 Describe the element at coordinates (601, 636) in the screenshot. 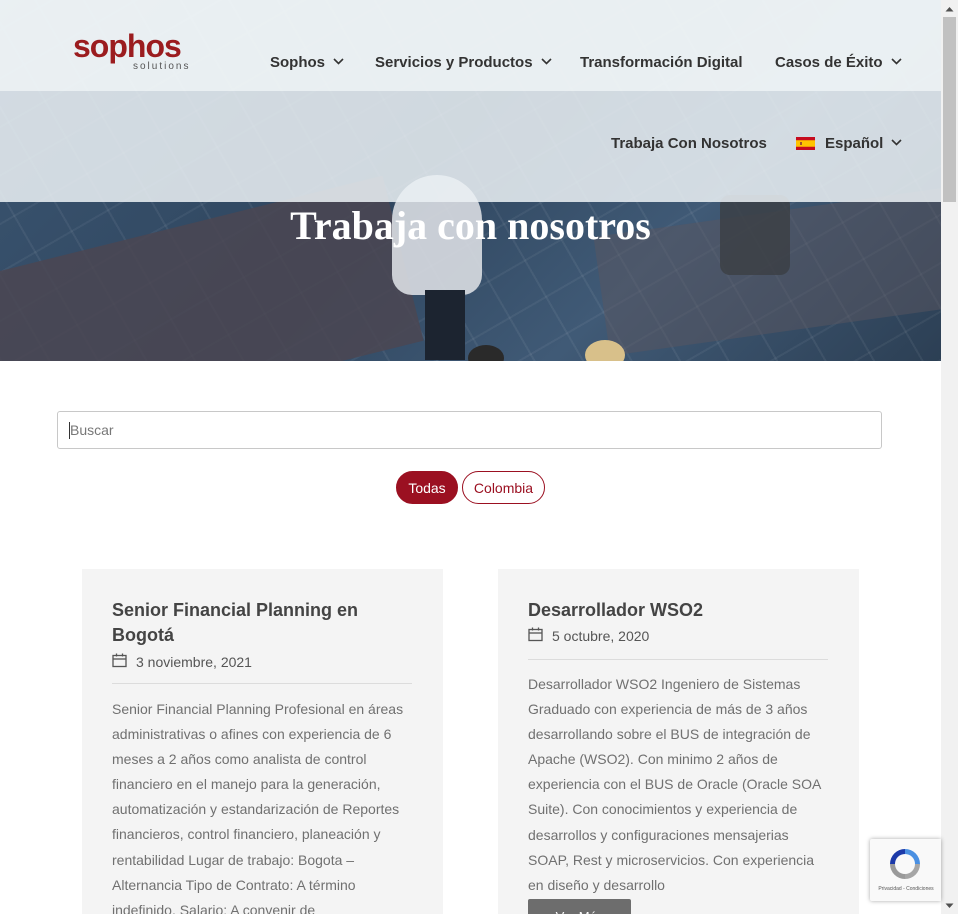

I see `job-date-text: 5 octubre, 2020` at that location.